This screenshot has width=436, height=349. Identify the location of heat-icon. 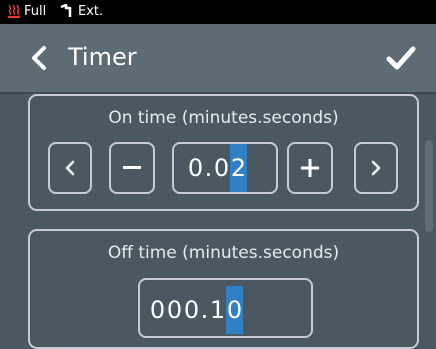
(14, 11).